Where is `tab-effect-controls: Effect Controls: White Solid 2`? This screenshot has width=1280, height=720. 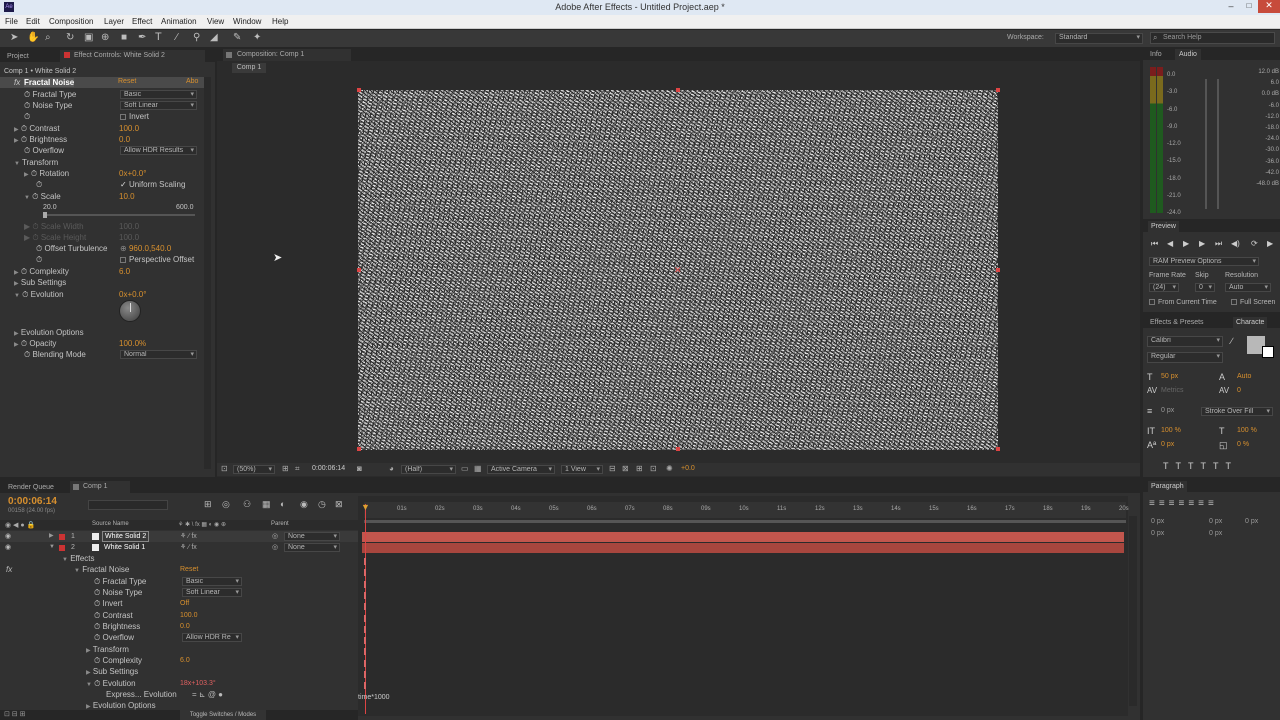 tab-effect-controls: Effect Controls: White Solid 2 is located at coordinates (132, 56).